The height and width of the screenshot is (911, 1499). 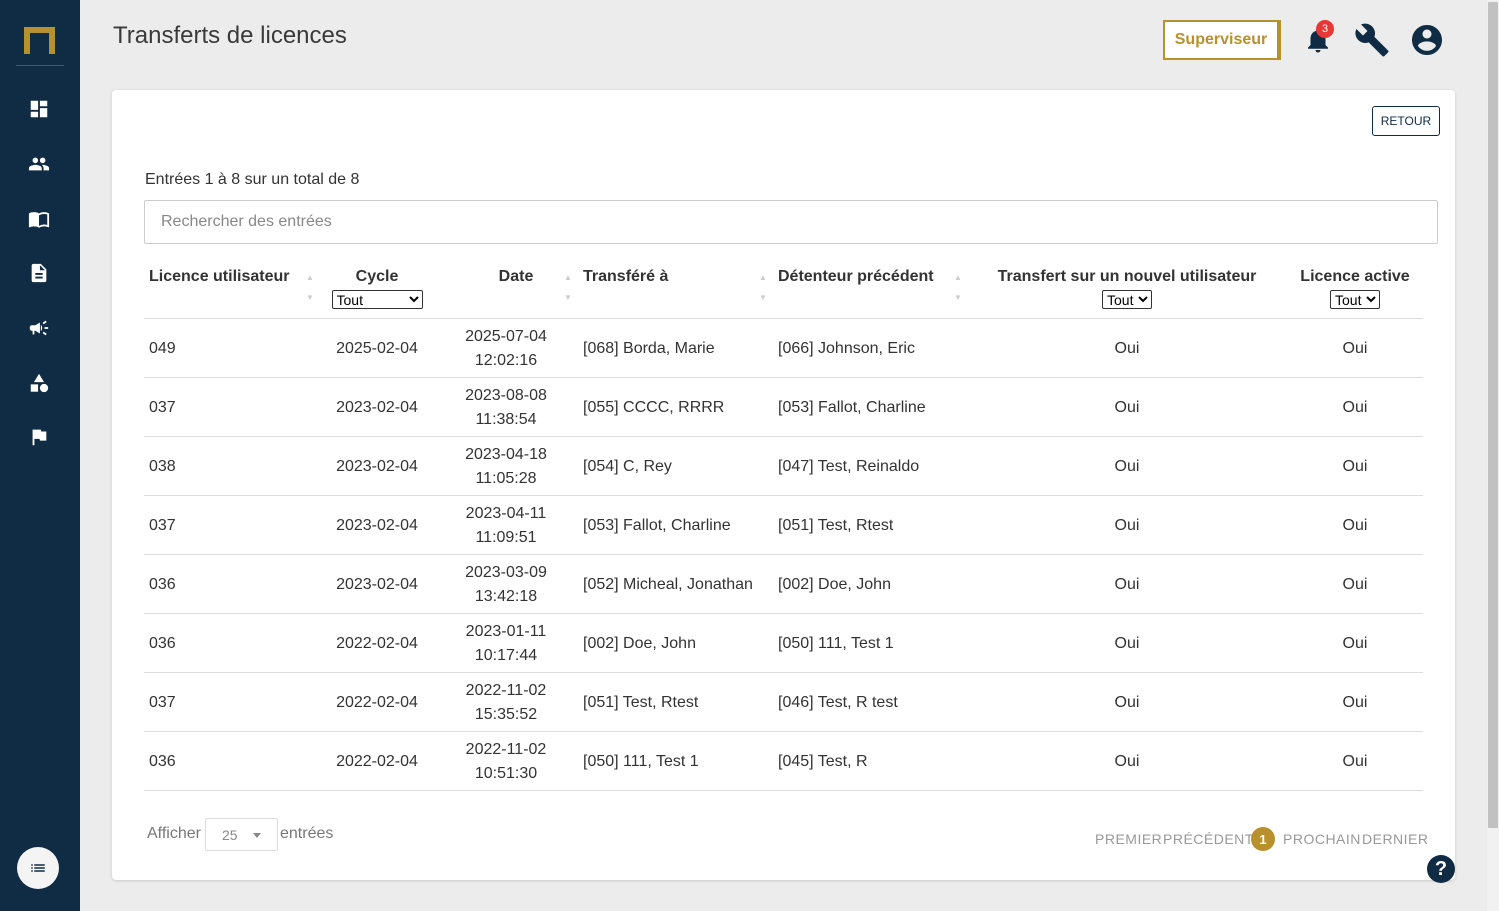 I want to click on sidebar-item-dashboard, so click(x=39, y=109).